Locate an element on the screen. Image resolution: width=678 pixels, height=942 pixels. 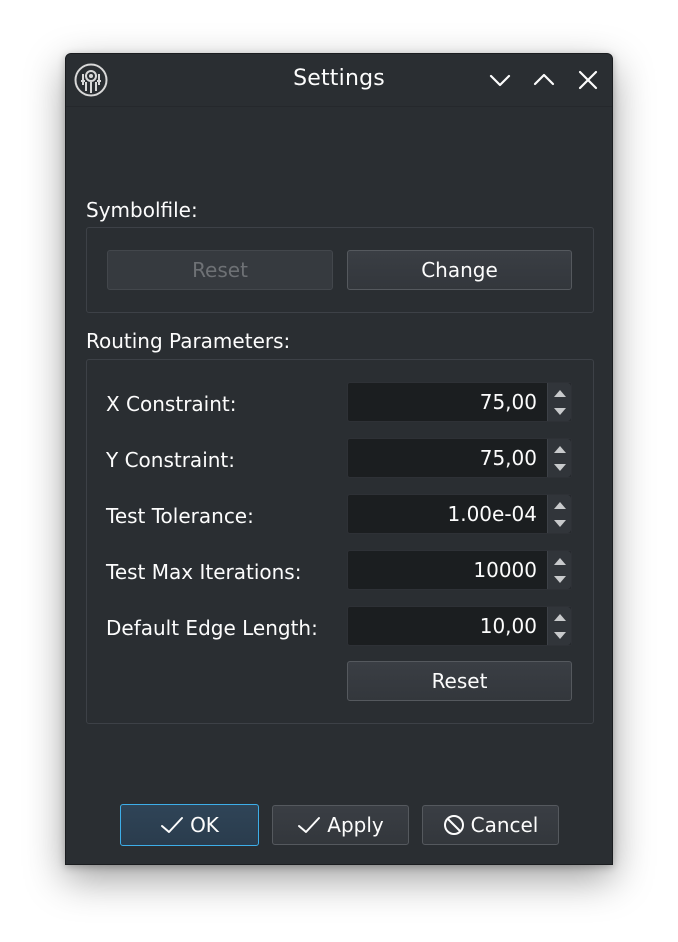
y-constraint-label: Y Constraint: is located at coordinates (171, 460).